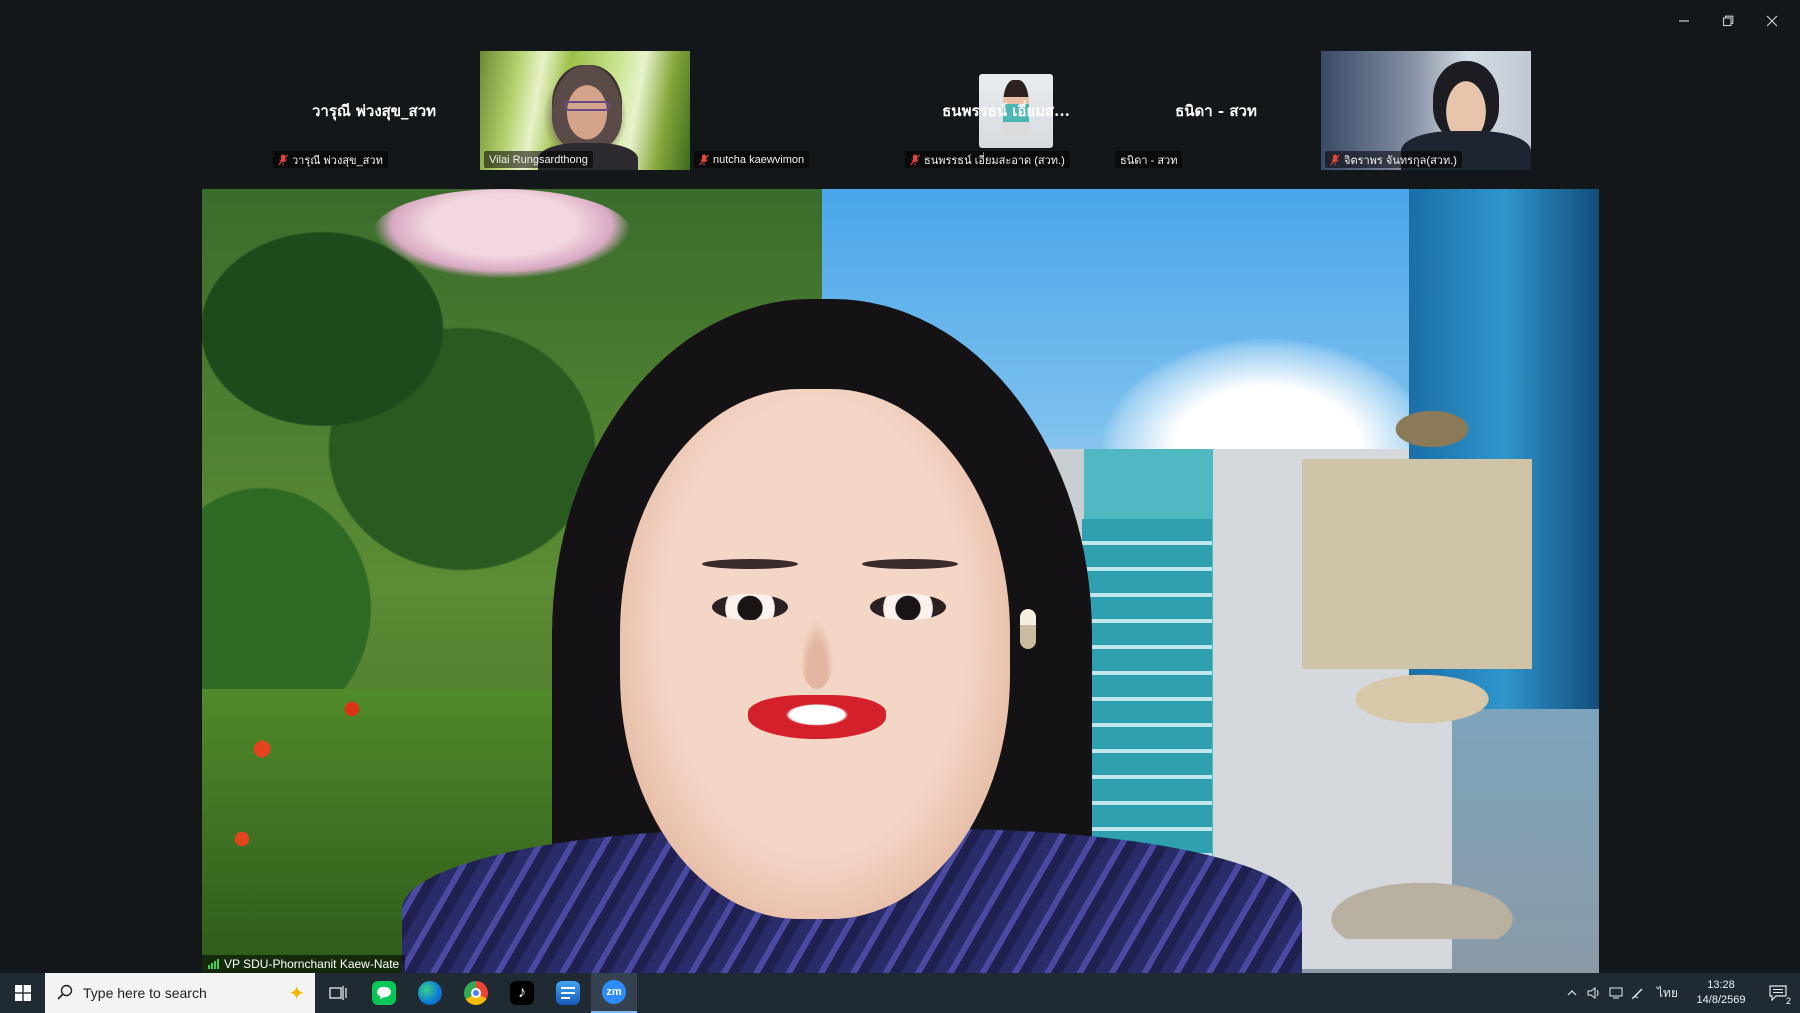 Image resolution: width=1800 pixels, height=1013 pixels. Describe the element at coordinates (22, 993) in the screenshot. I see `windows-start-icon` at that location.